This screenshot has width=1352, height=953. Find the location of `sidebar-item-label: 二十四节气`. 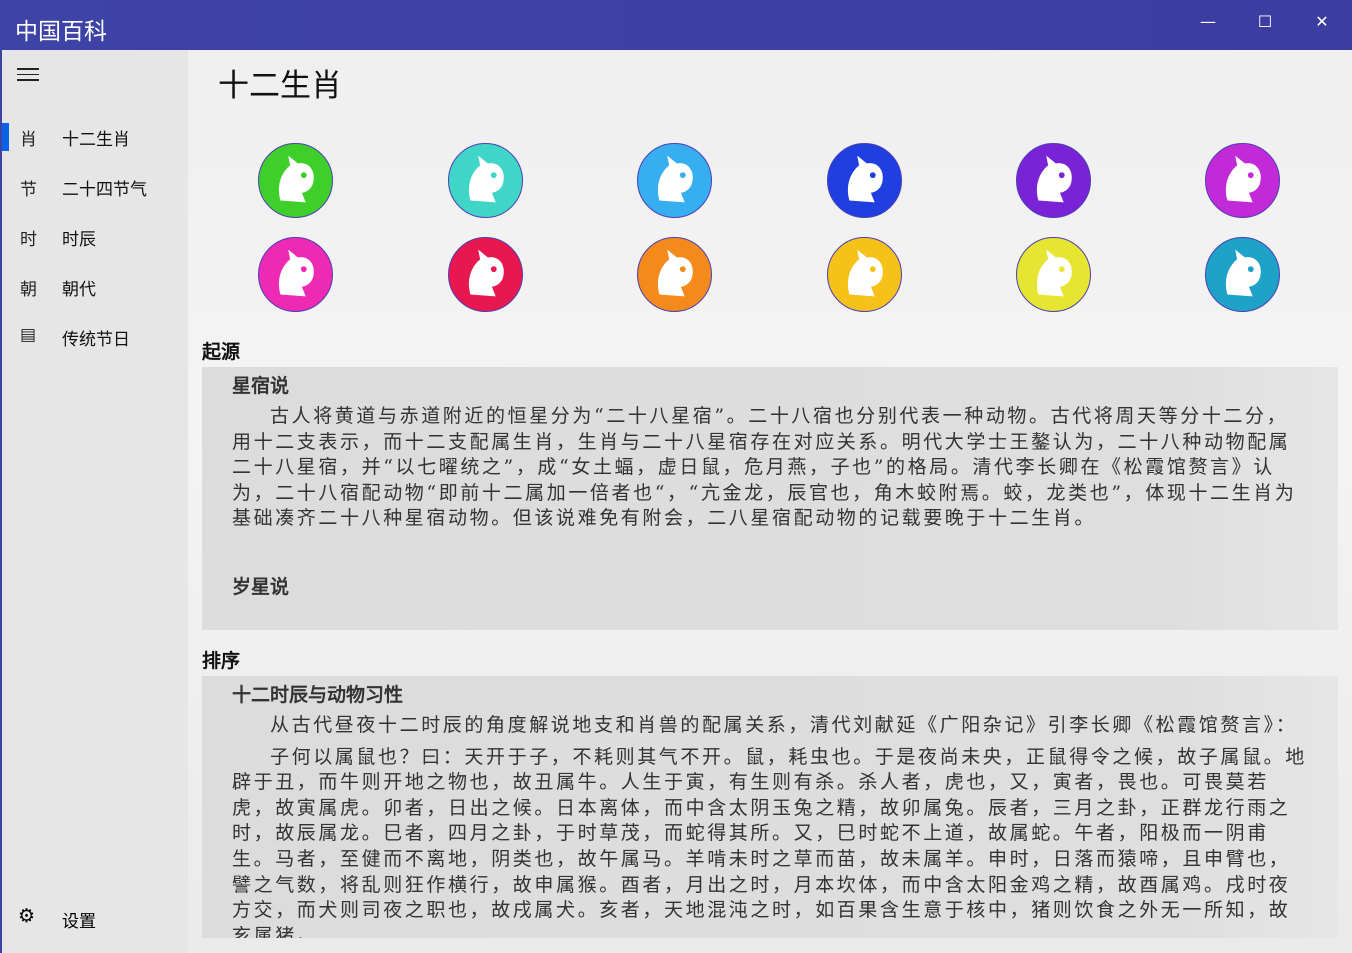

sidebar-item-label: 二十四节气 is located at coordinates (104, 190).